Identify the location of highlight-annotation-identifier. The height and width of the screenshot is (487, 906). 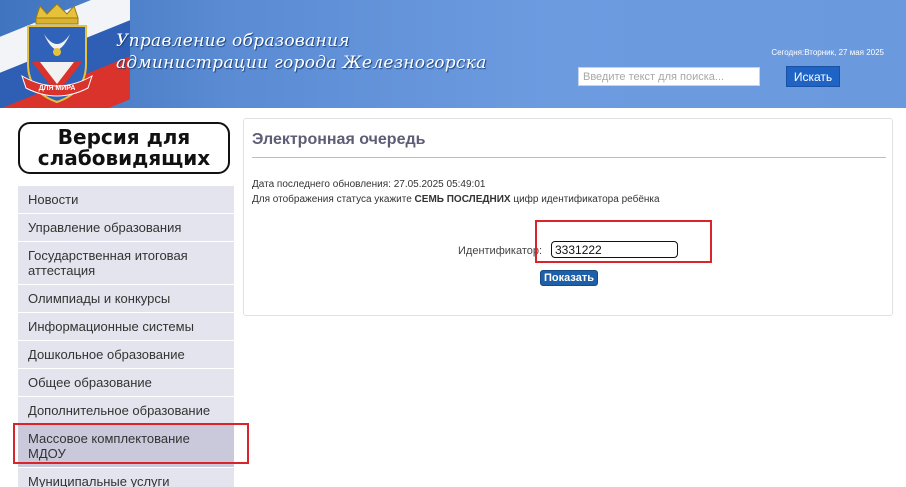
(623, 241).